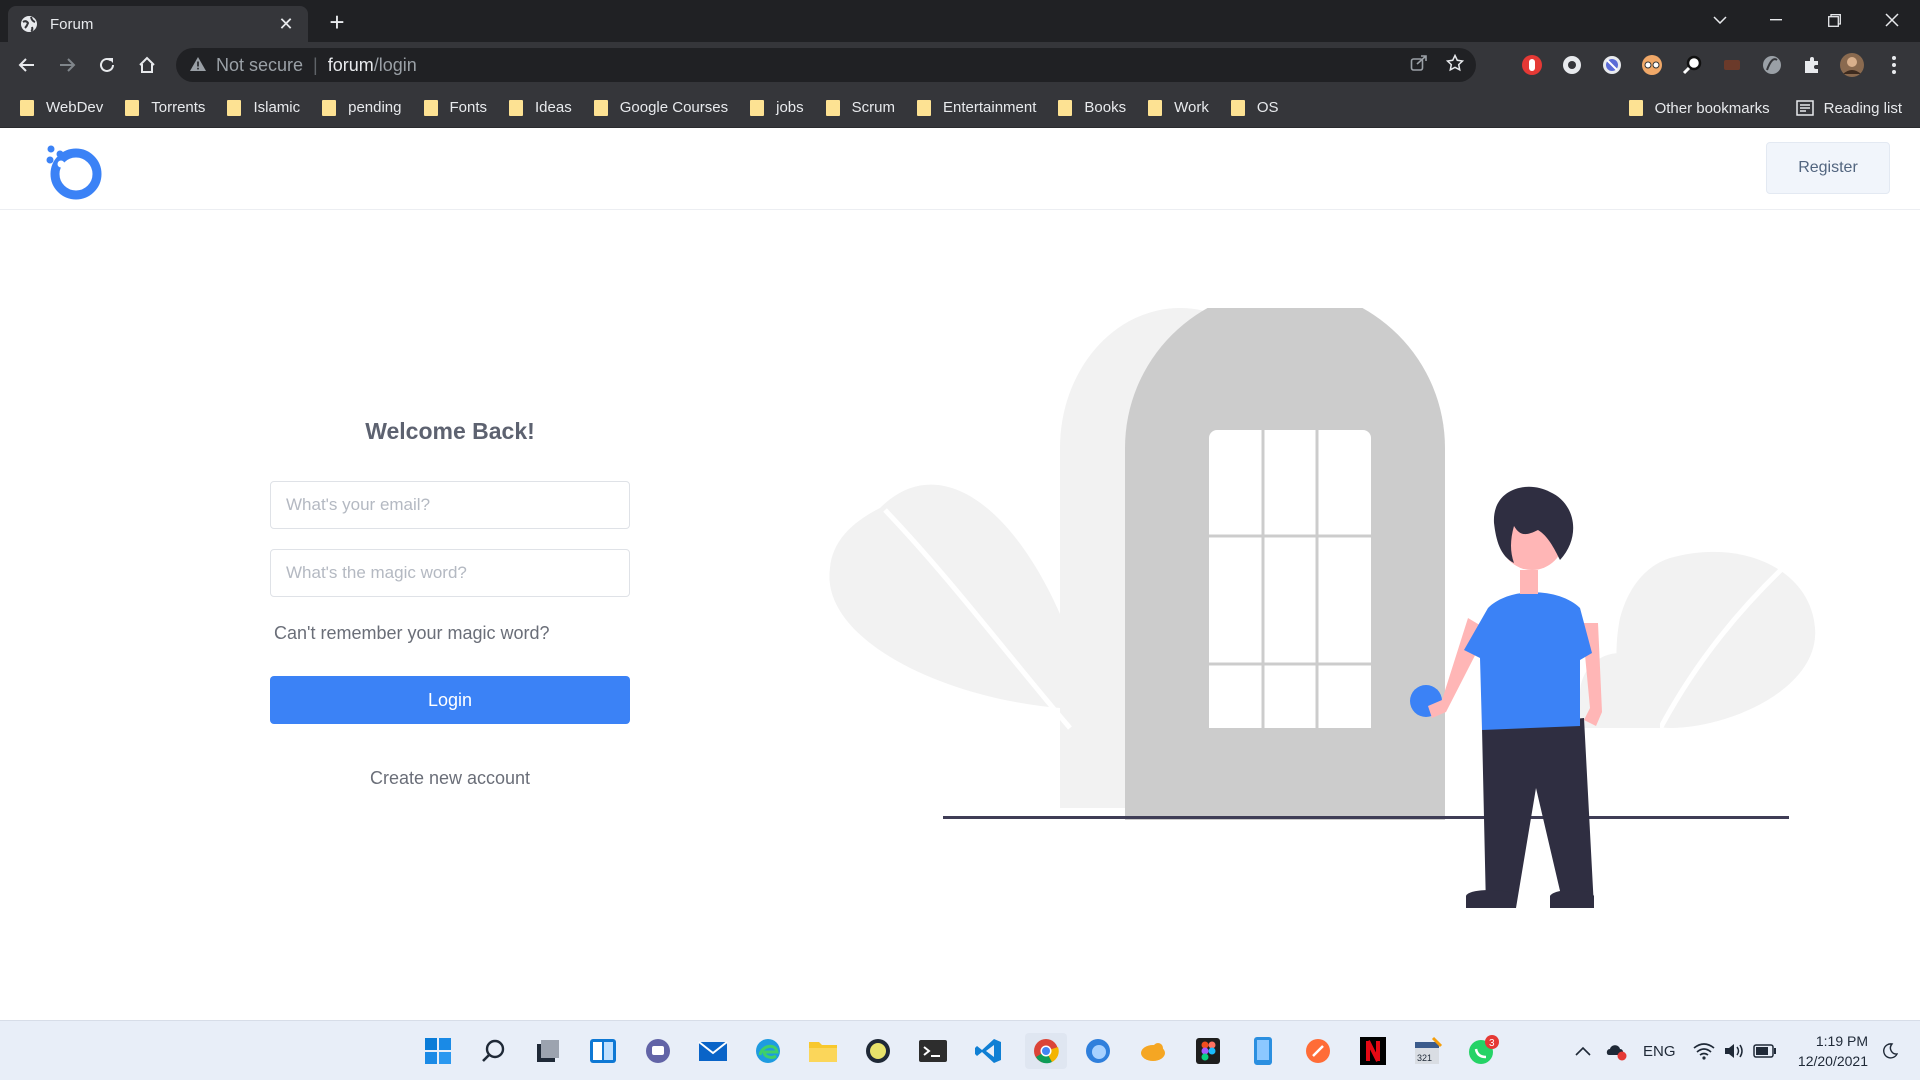 The width and height of the screenshot is (1920, 1081). I want to click on tab-forum: Forum ✕, so click(158, 24).